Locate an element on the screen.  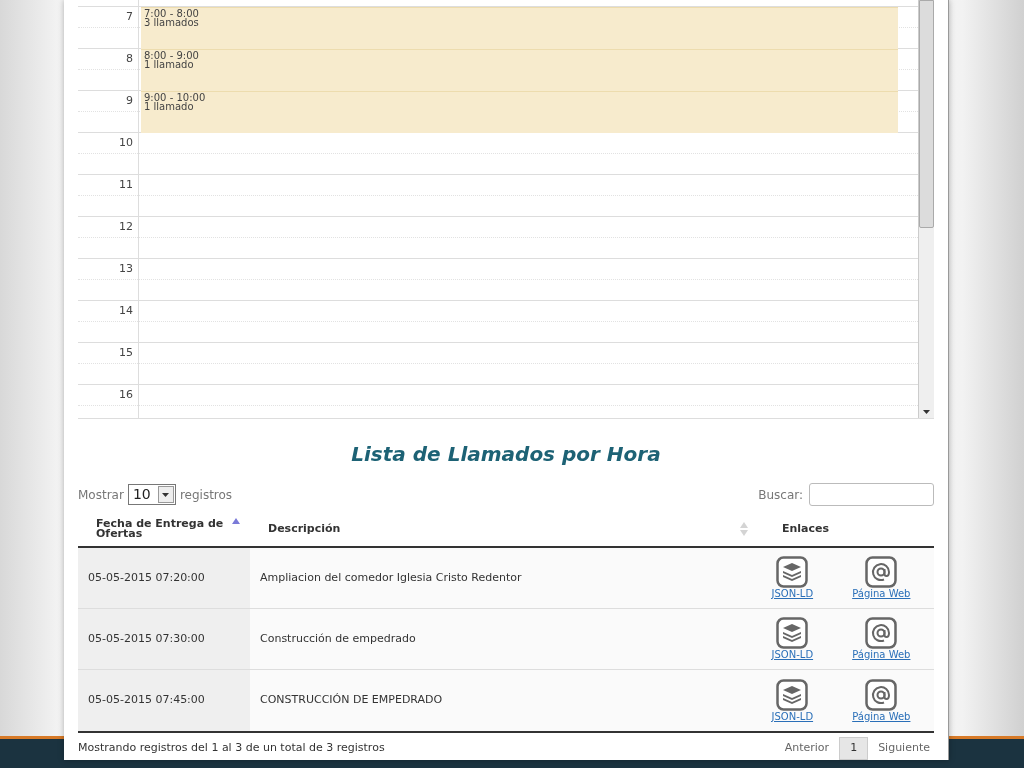
hour-label: 14 is located at coordinates (126, 310).